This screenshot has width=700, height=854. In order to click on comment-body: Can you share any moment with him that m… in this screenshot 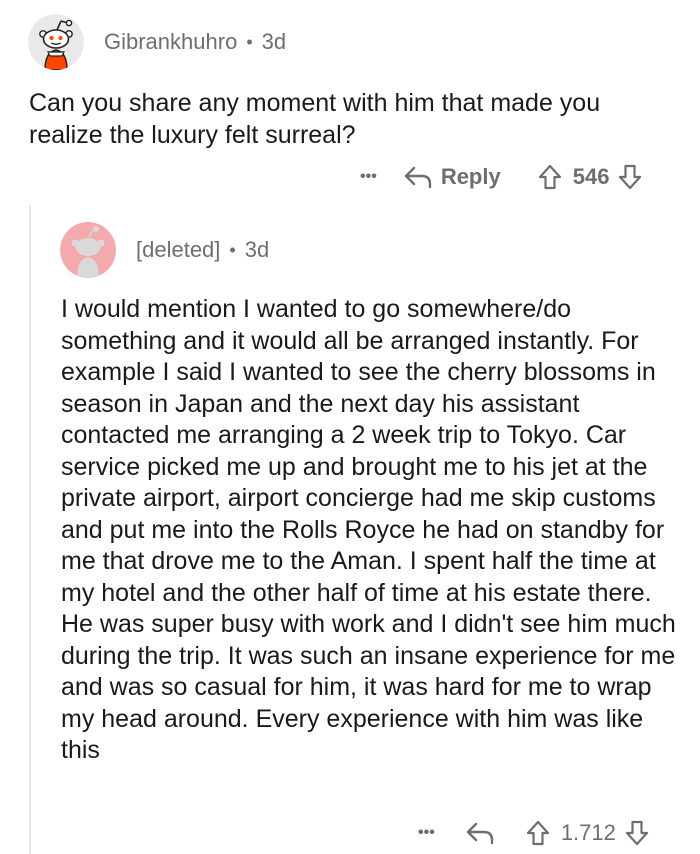, I will do `click(315, 119)`.